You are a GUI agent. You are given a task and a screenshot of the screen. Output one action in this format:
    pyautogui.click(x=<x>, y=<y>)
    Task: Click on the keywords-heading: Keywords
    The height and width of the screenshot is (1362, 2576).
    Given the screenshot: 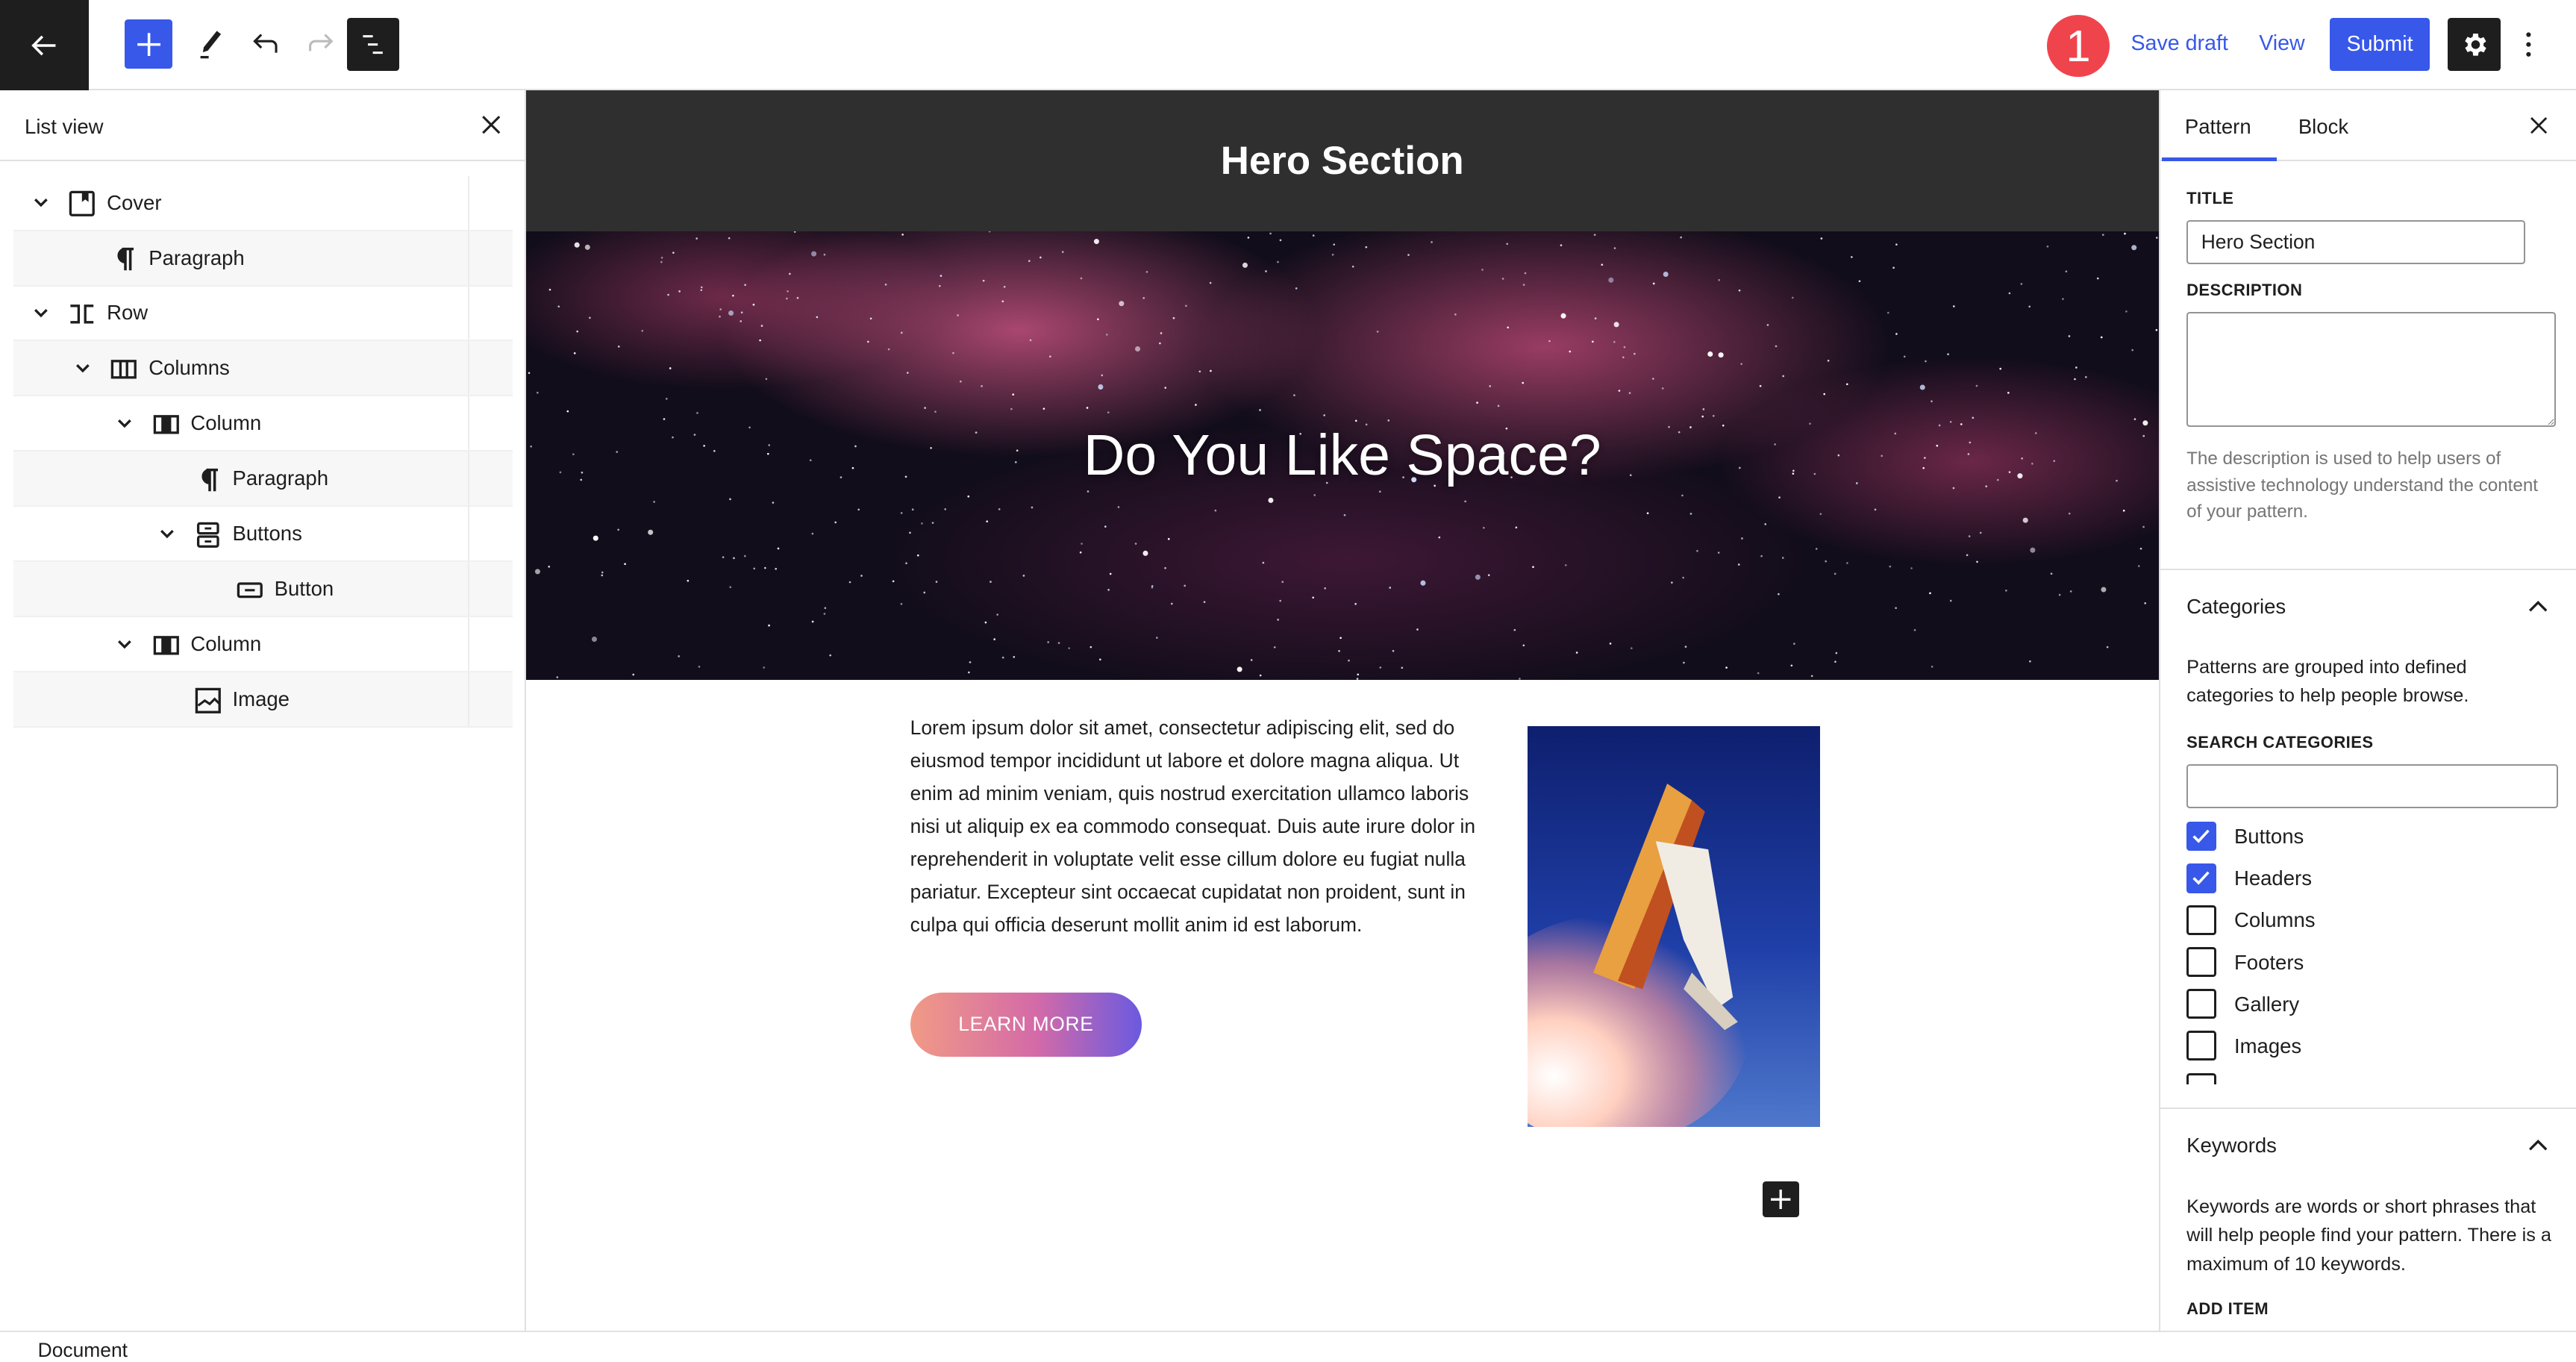 What is the action you would take?
    pyautogui.click(x=2231, y=1146)
    